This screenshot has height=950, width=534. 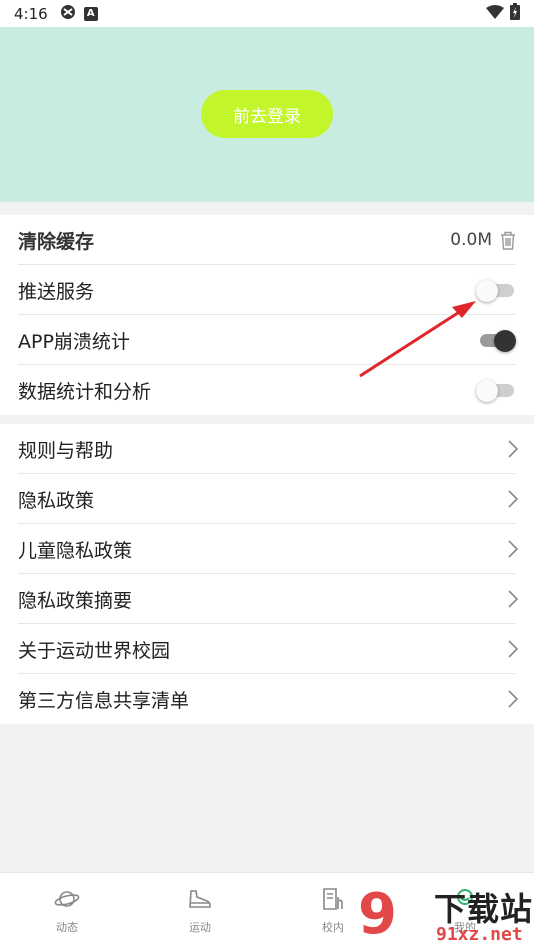 What do you see at coordinates (471, 240) in the screenshot?
I see `cache-size-value: 0.0M` at bounding box center [471, 240].